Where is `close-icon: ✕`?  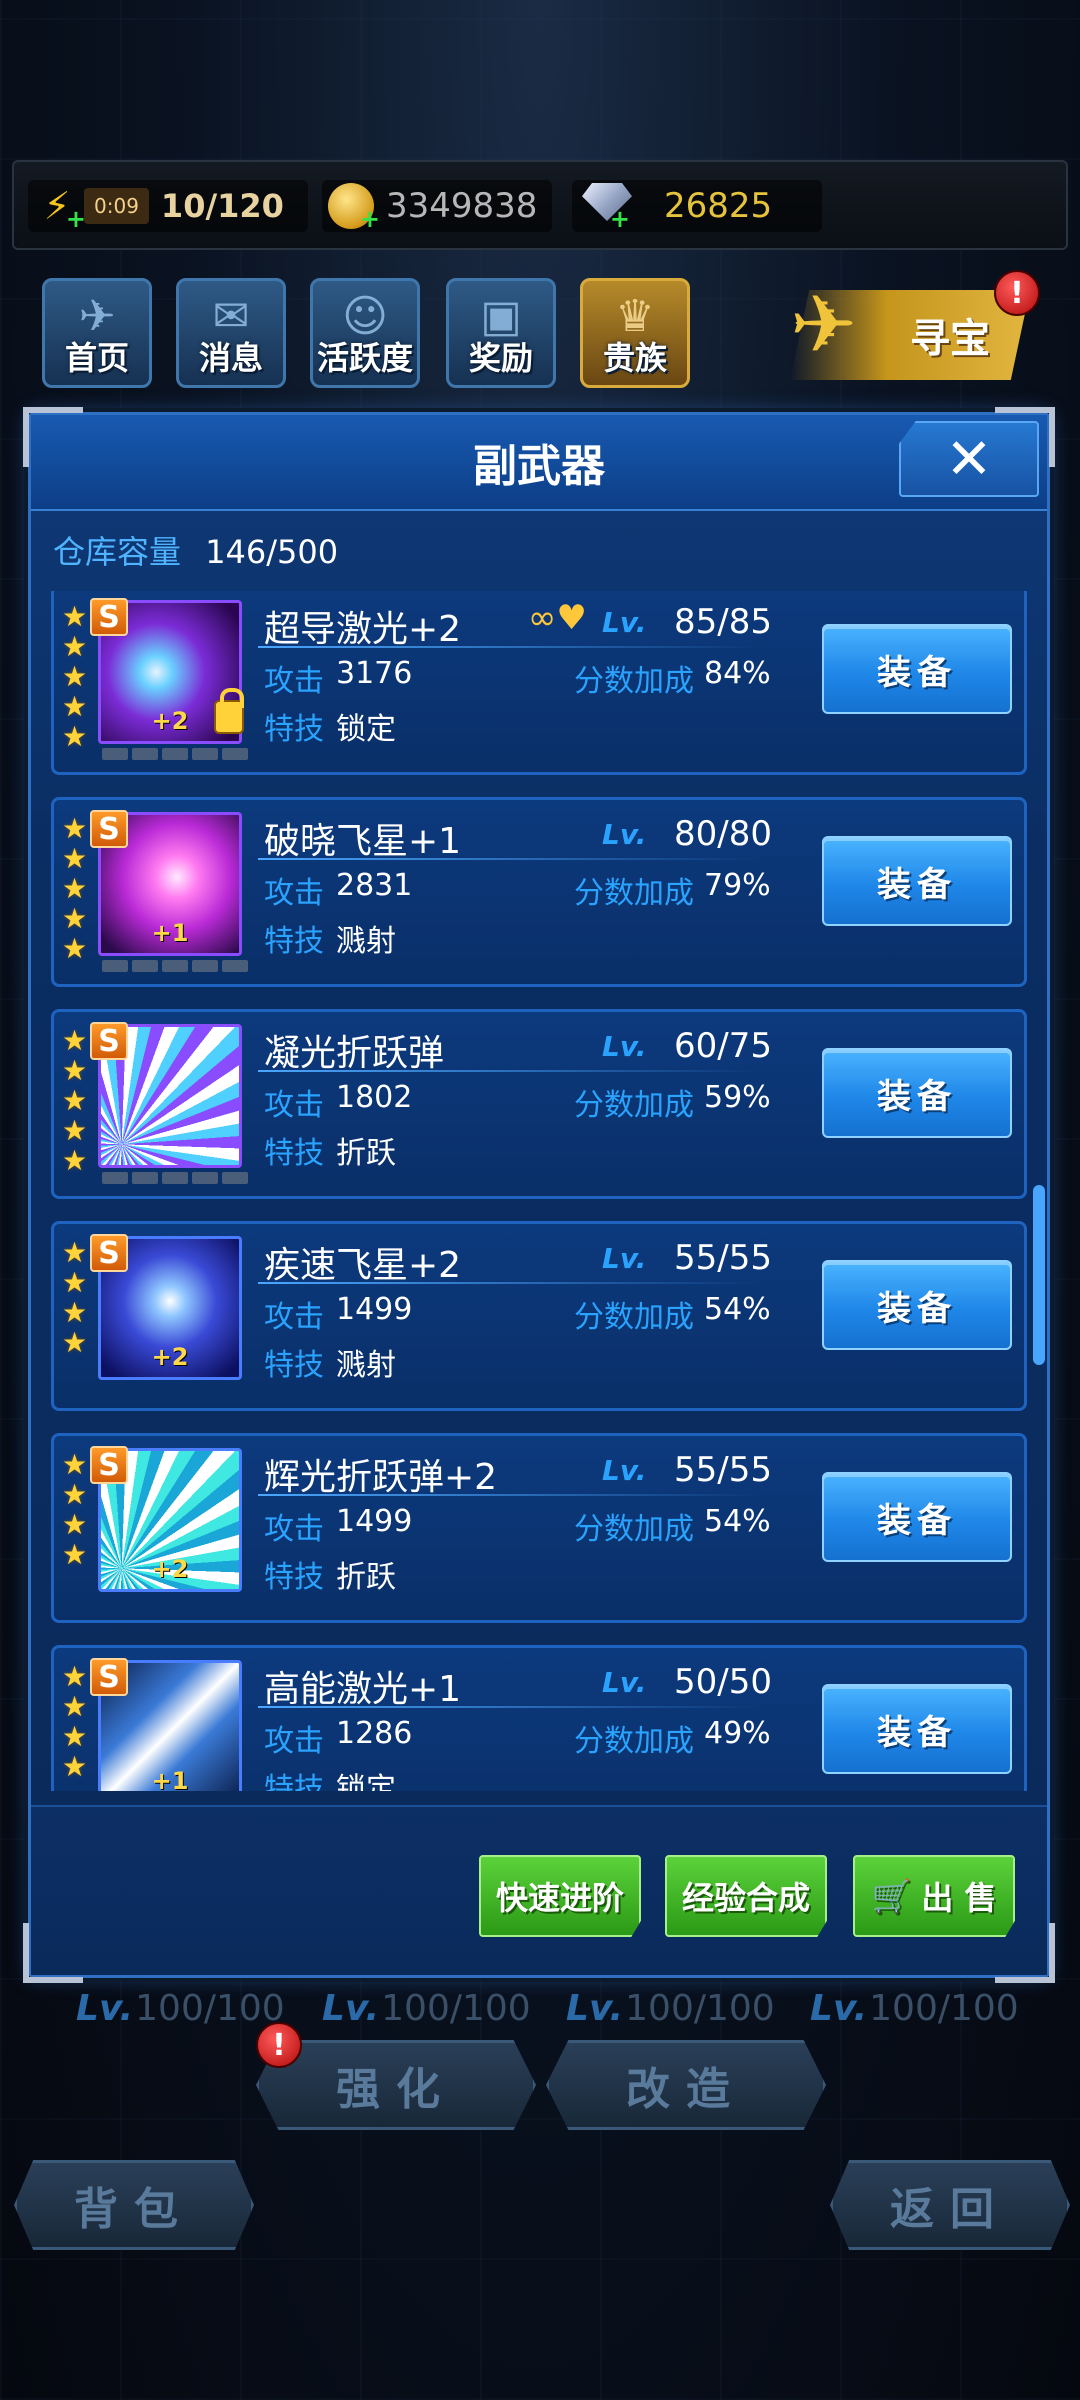
close-icon: ✕ is located at coordinates (969, 459).